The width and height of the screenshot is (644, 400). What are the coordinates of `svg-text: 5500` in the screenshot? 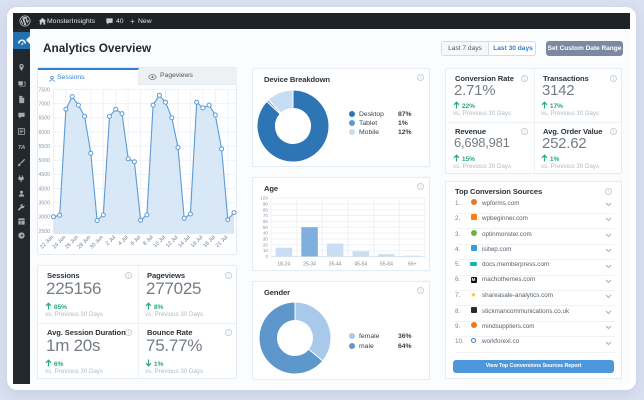 It's located at (44, 147).